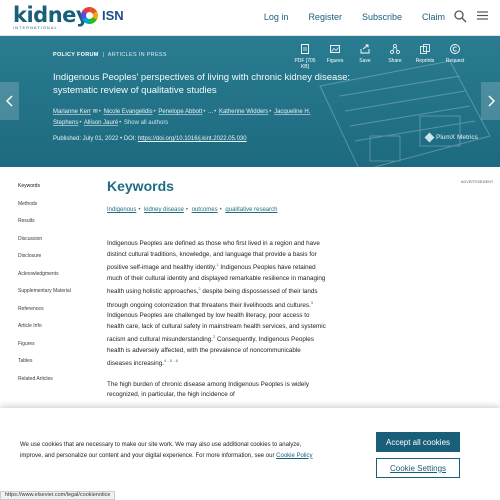 The image size is (500, 500). What do you see at coordinates (395, 61) in the screenshot?
I see `share-tool-label: Share` at bounding box center [395, 61].